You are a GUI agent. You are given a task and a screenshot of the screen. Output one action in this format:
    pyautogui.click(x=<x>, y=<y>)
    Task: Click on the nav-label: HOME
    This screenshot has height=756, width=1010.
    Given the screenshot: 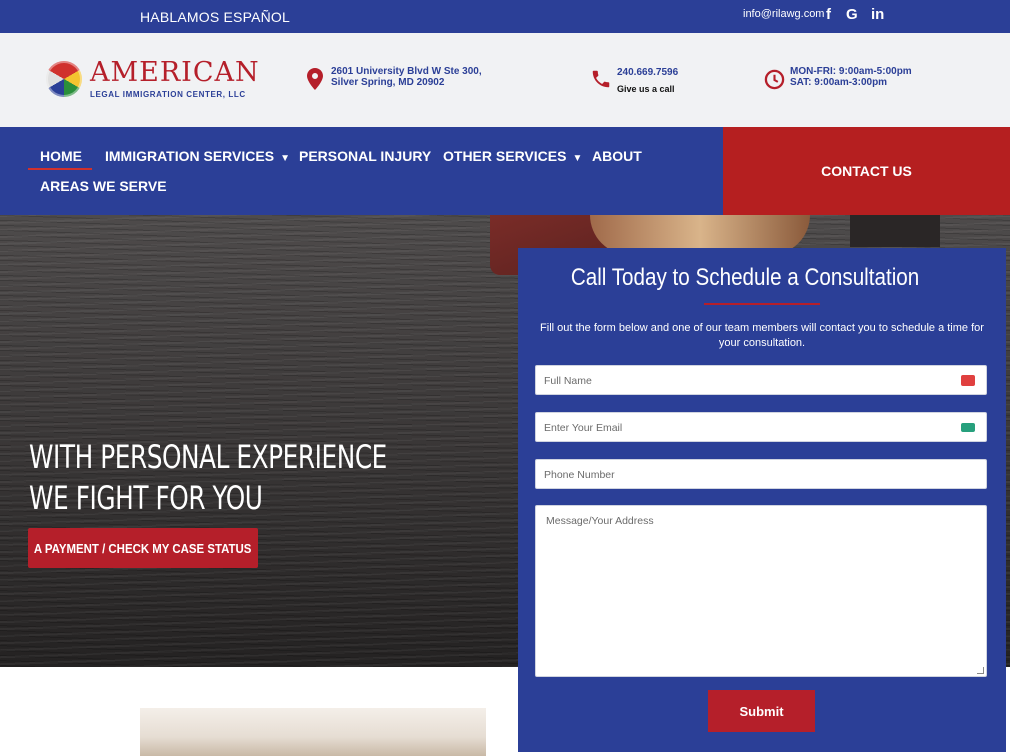 What is the action you would take?
    pyautogui.click(x=61, y=156)
    